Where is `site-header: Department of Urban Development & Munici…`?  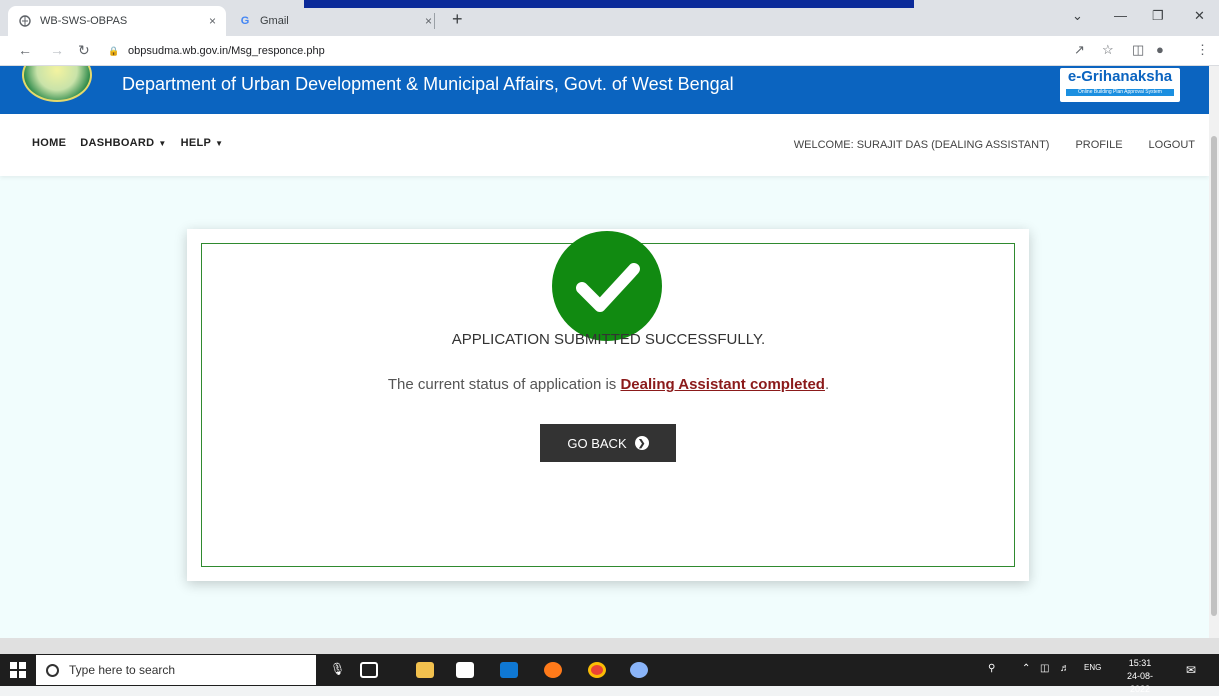
site-header: Department of Urban Development & Munici… is located at coordinates (604, 90).